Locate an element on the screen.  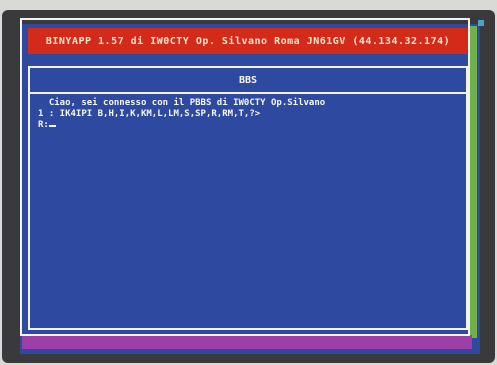
terminal-input-line: R: is located at coordinates (248, 125).